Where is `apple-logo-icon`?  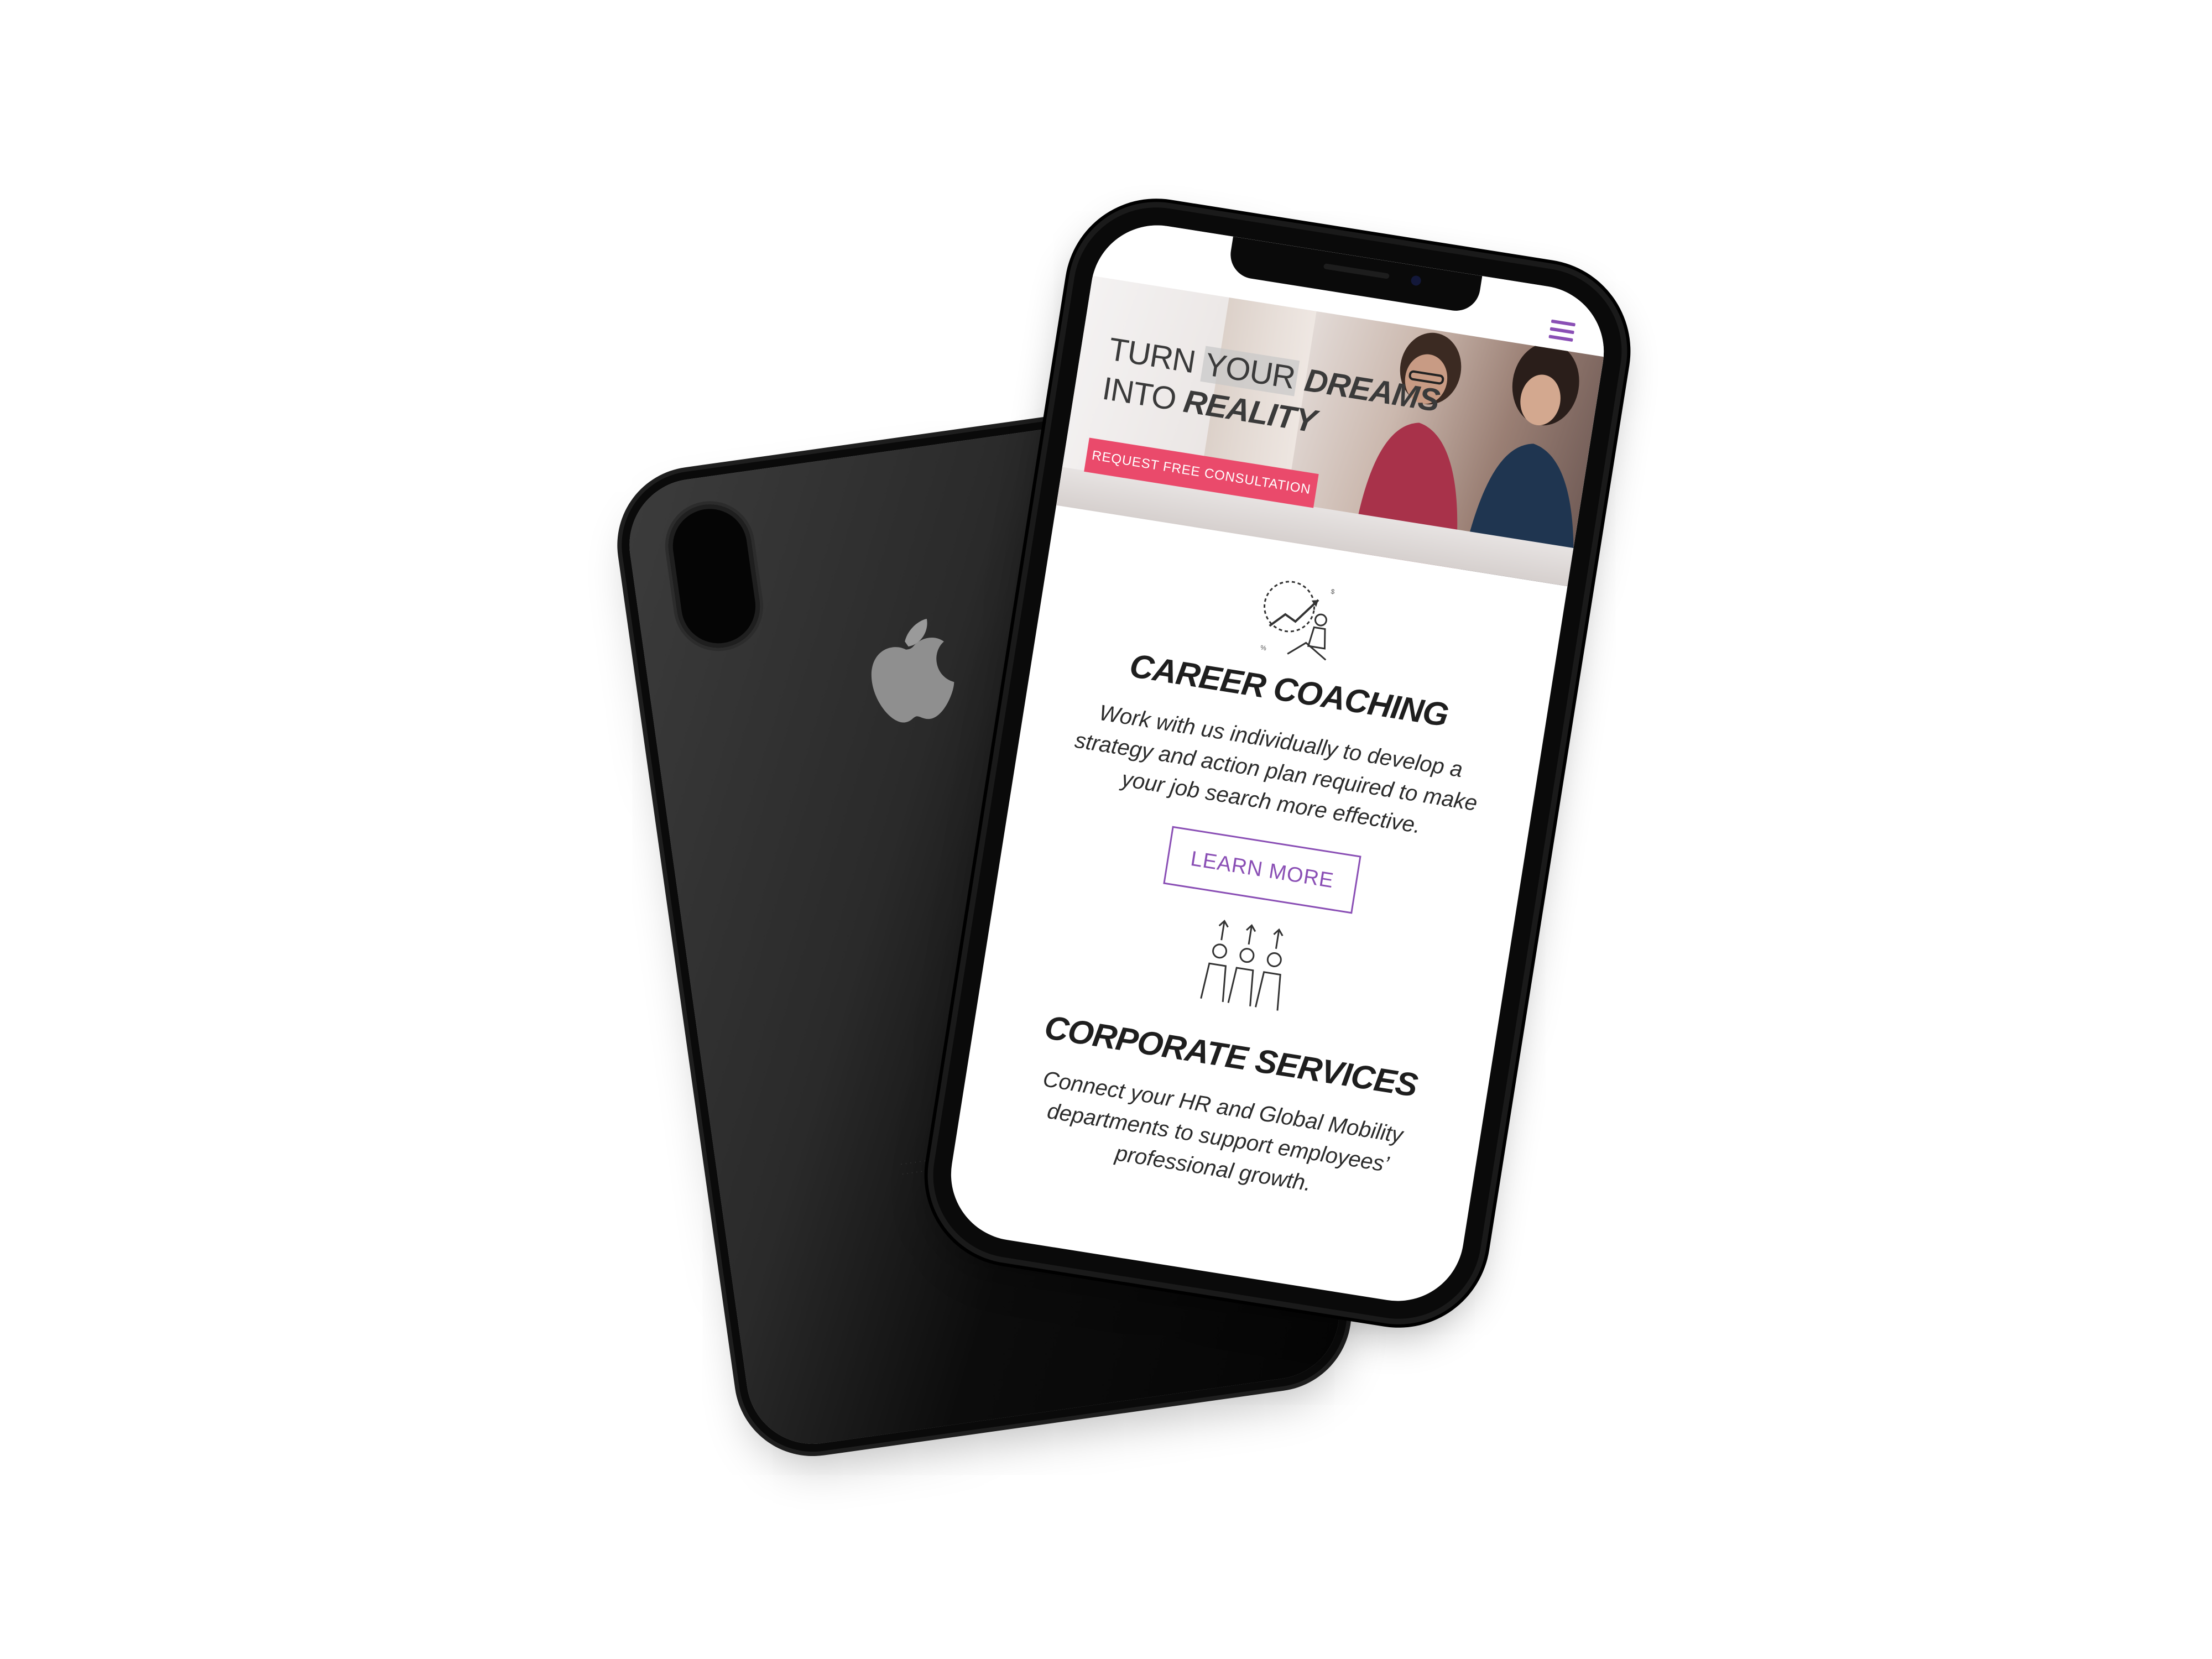 apple-logo-icon is located at coordinates (913, 671).